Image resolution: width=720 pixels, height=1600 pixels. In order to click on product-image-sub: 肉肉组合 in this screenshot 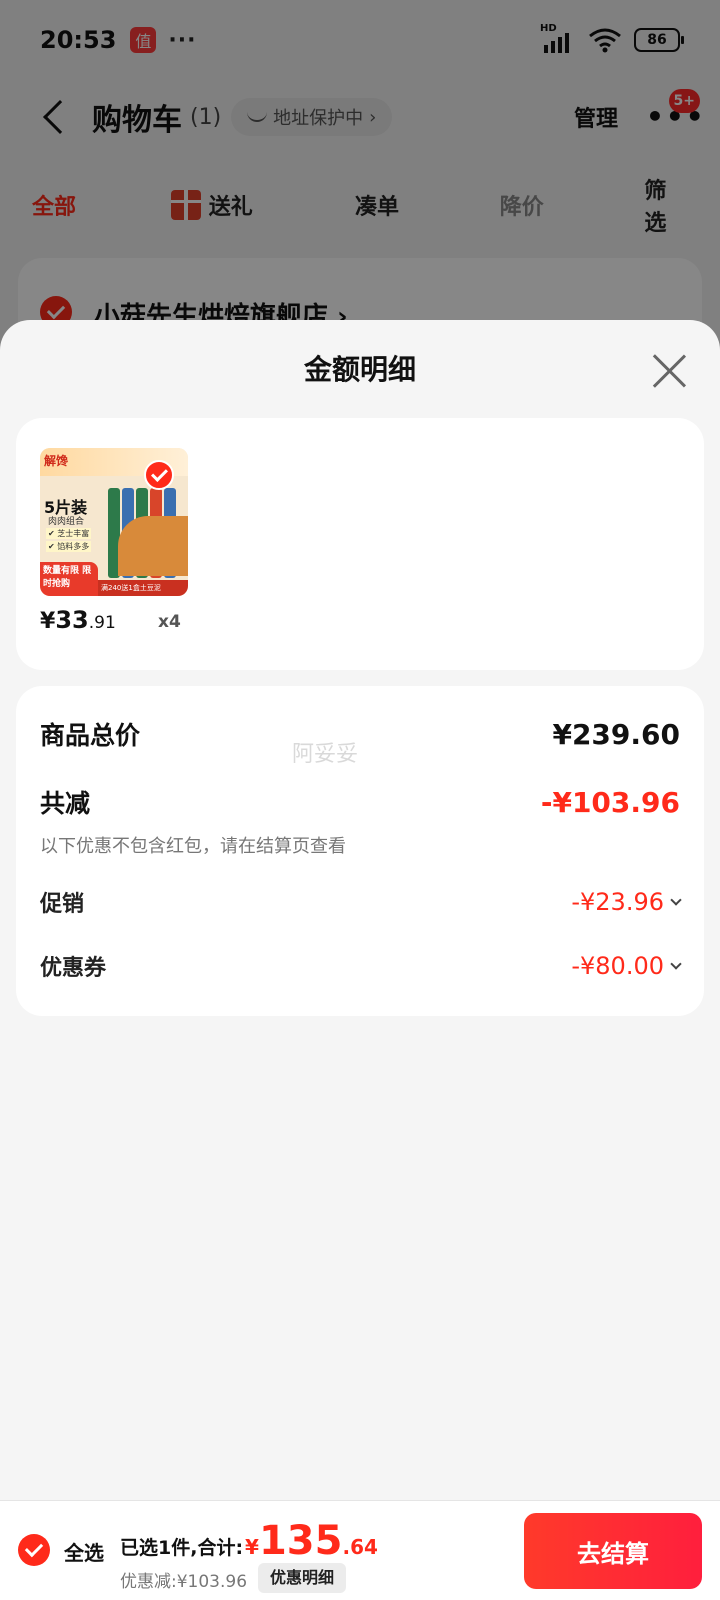, I will do `click(66, 522)`.